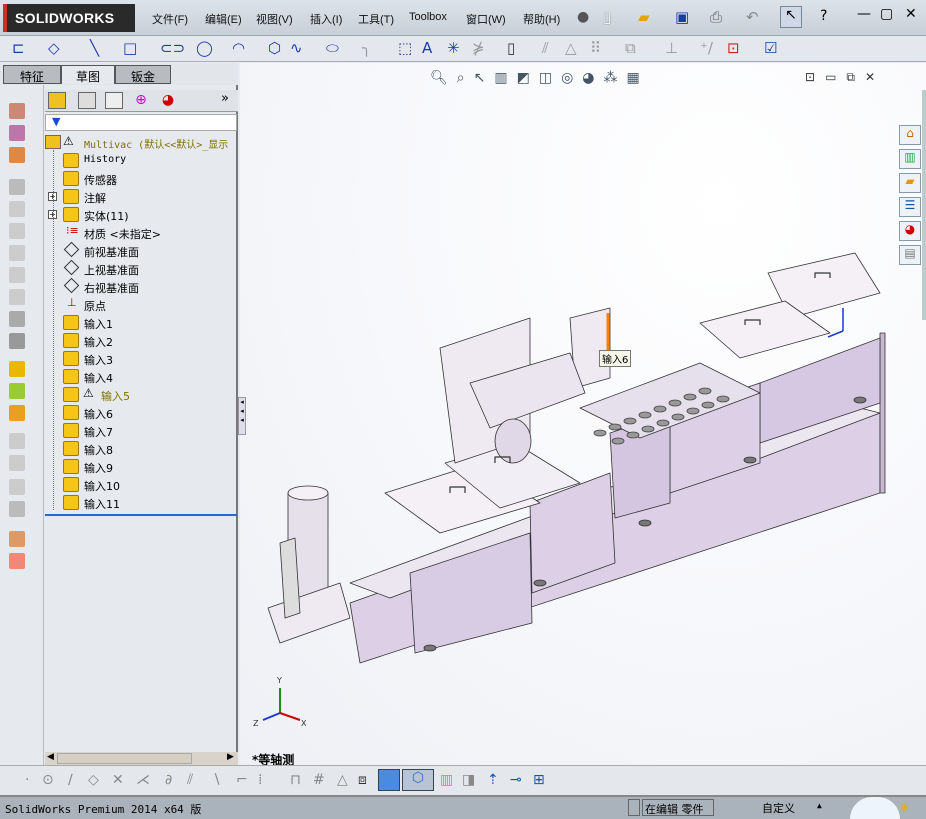  I want to click on combine-icon, so click(17, 391).